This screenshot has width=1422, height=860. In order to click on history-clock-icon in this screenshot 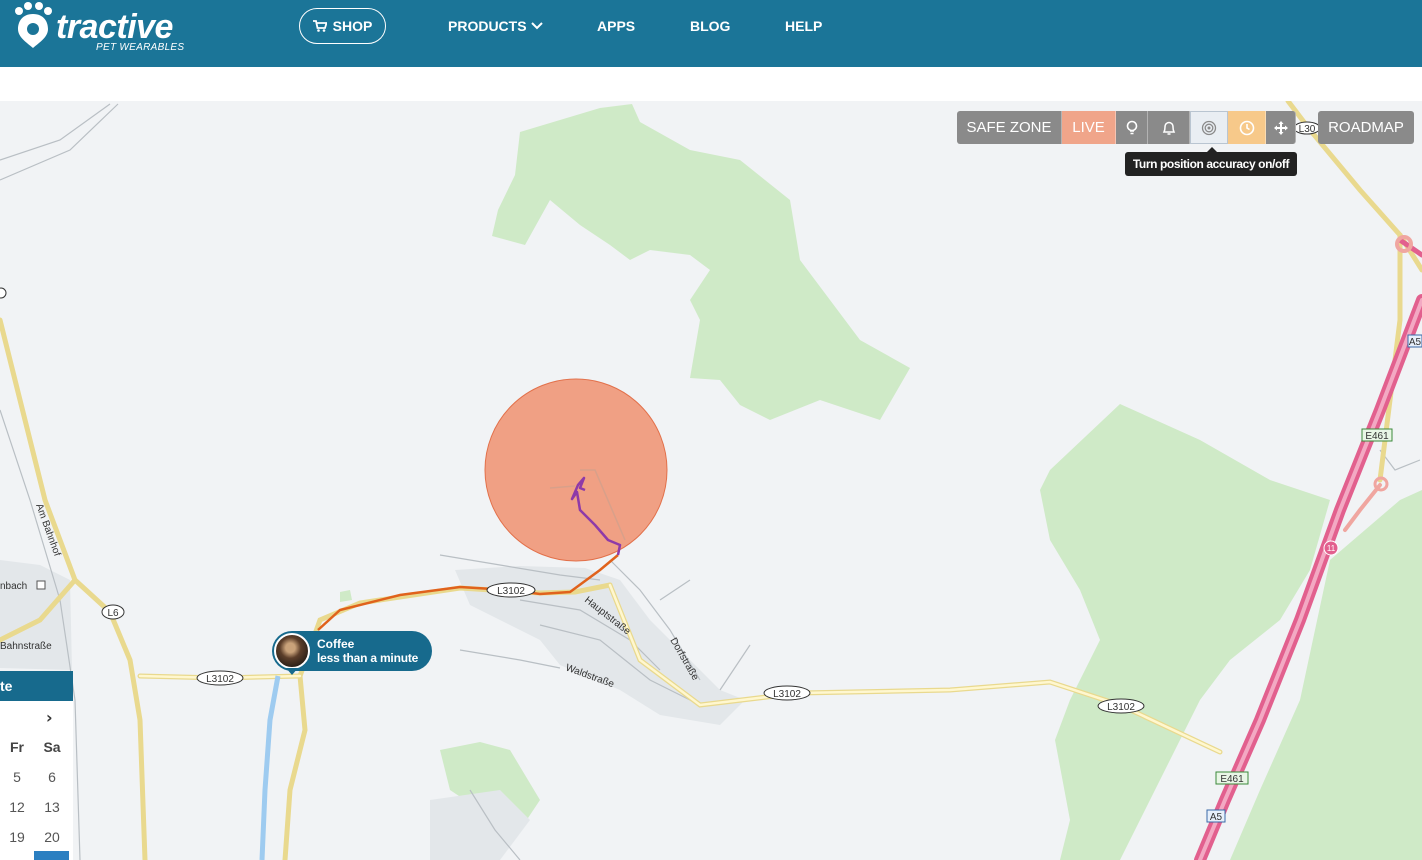, I will do `click(1246, 127)`.